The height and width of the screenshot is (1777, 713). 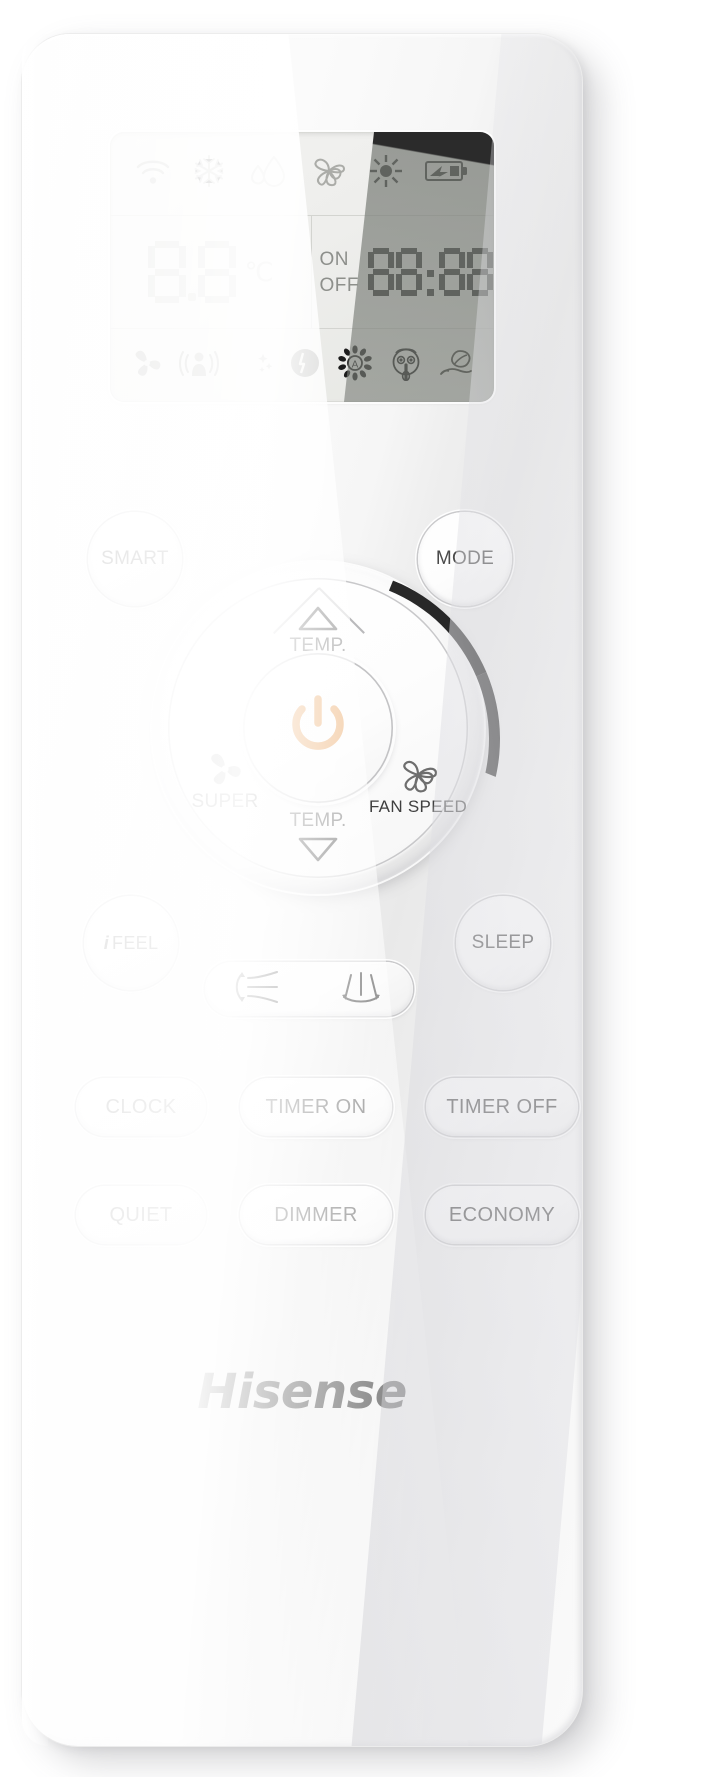 What do you see at coordinates (447, 173) in the screenshot?
I see `battery-icon` at bounding box center [447, 173].